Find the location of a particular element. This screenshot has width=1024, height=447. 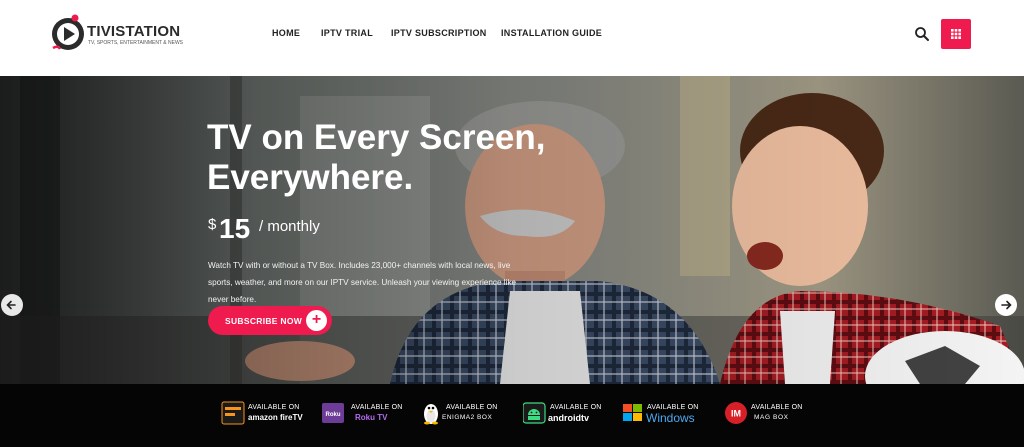

price-currency: $ is located at coordinates (212, 224).